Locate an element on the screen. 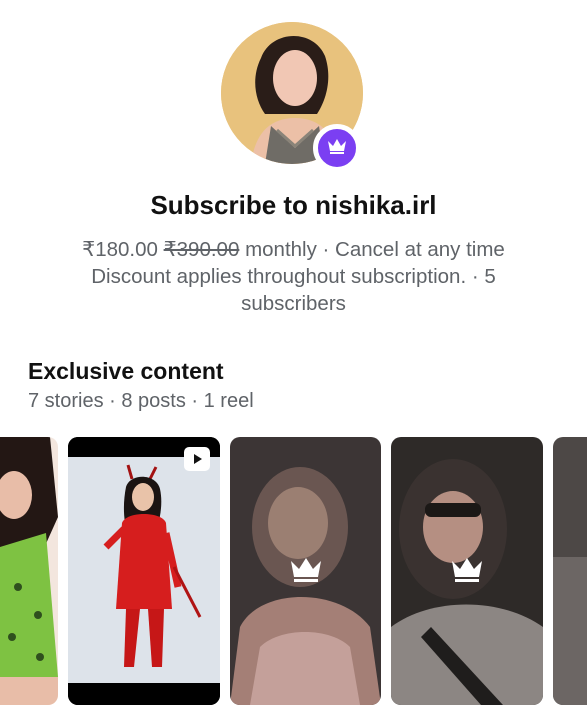  current-price: ₹180.00 is located at coordinates (120, 249).